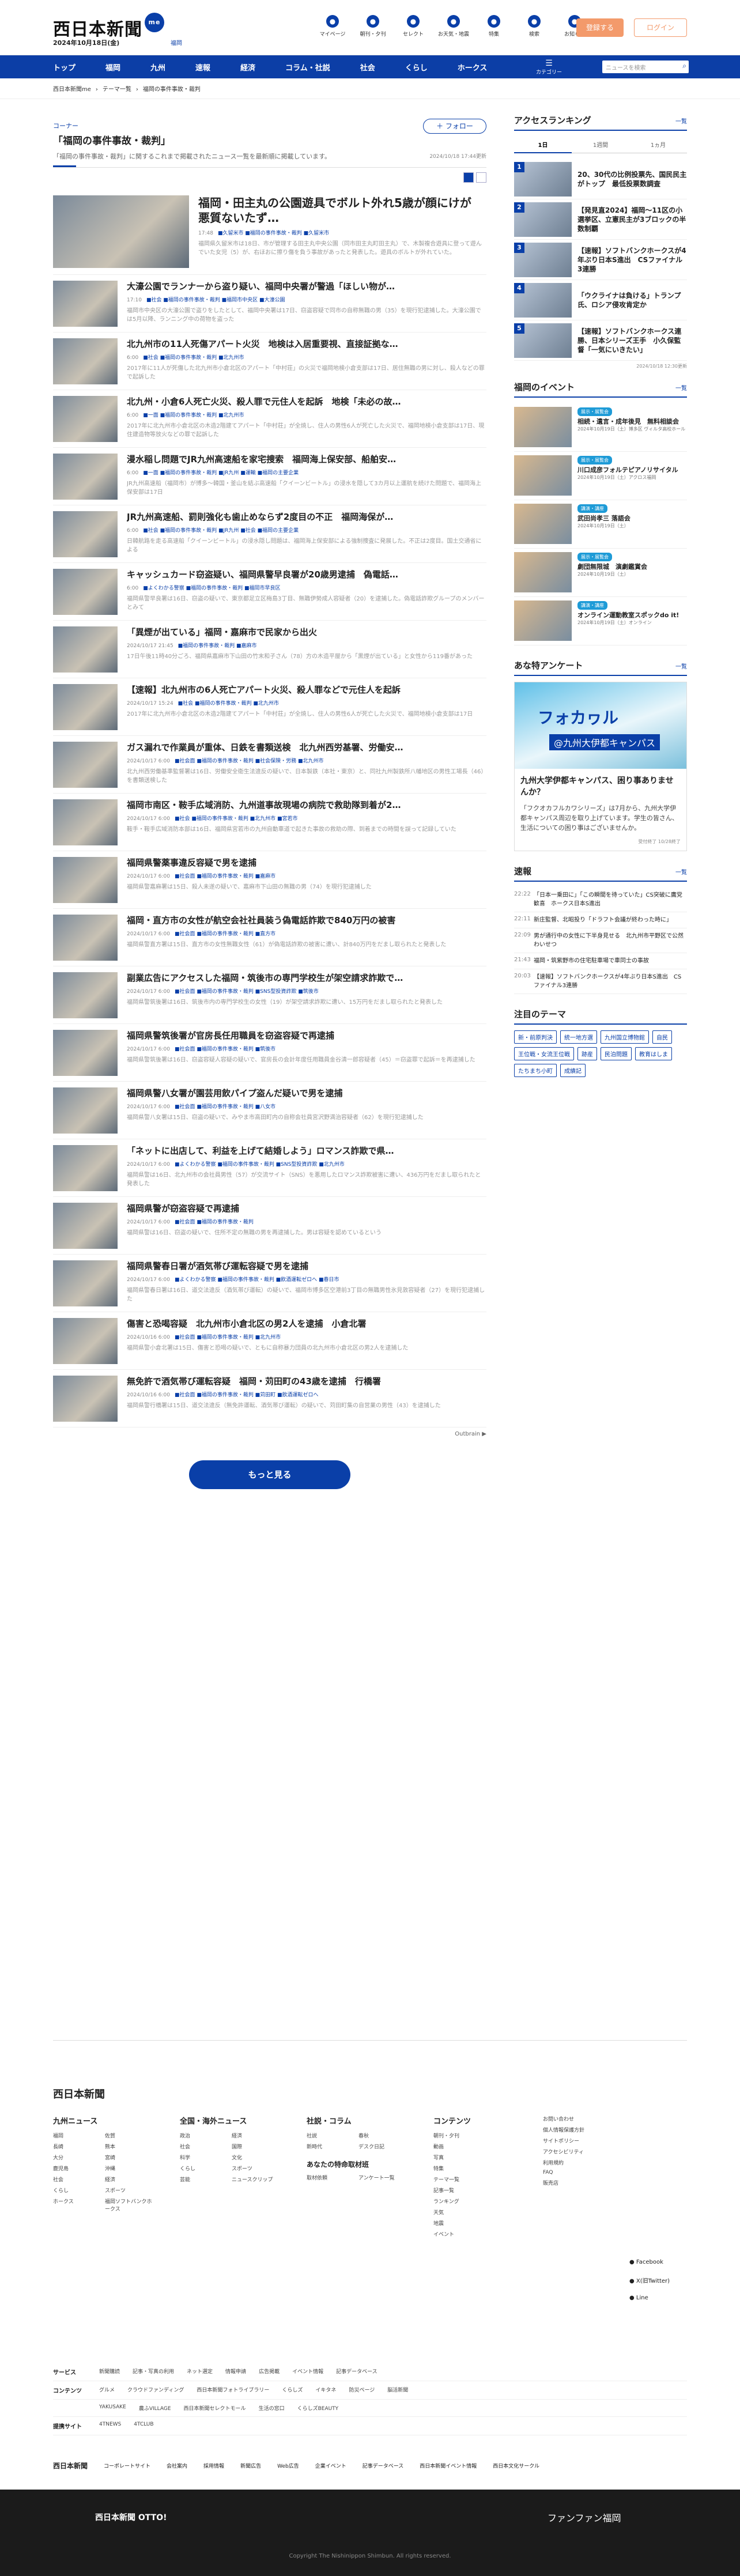 Image resolution: width=740 pixels, height=2576 pixels. I want to click on article-title: 福岡・直方市の女性が航空会社社員装う偽電話詐欺で840万円の被害, so click(306, 920).